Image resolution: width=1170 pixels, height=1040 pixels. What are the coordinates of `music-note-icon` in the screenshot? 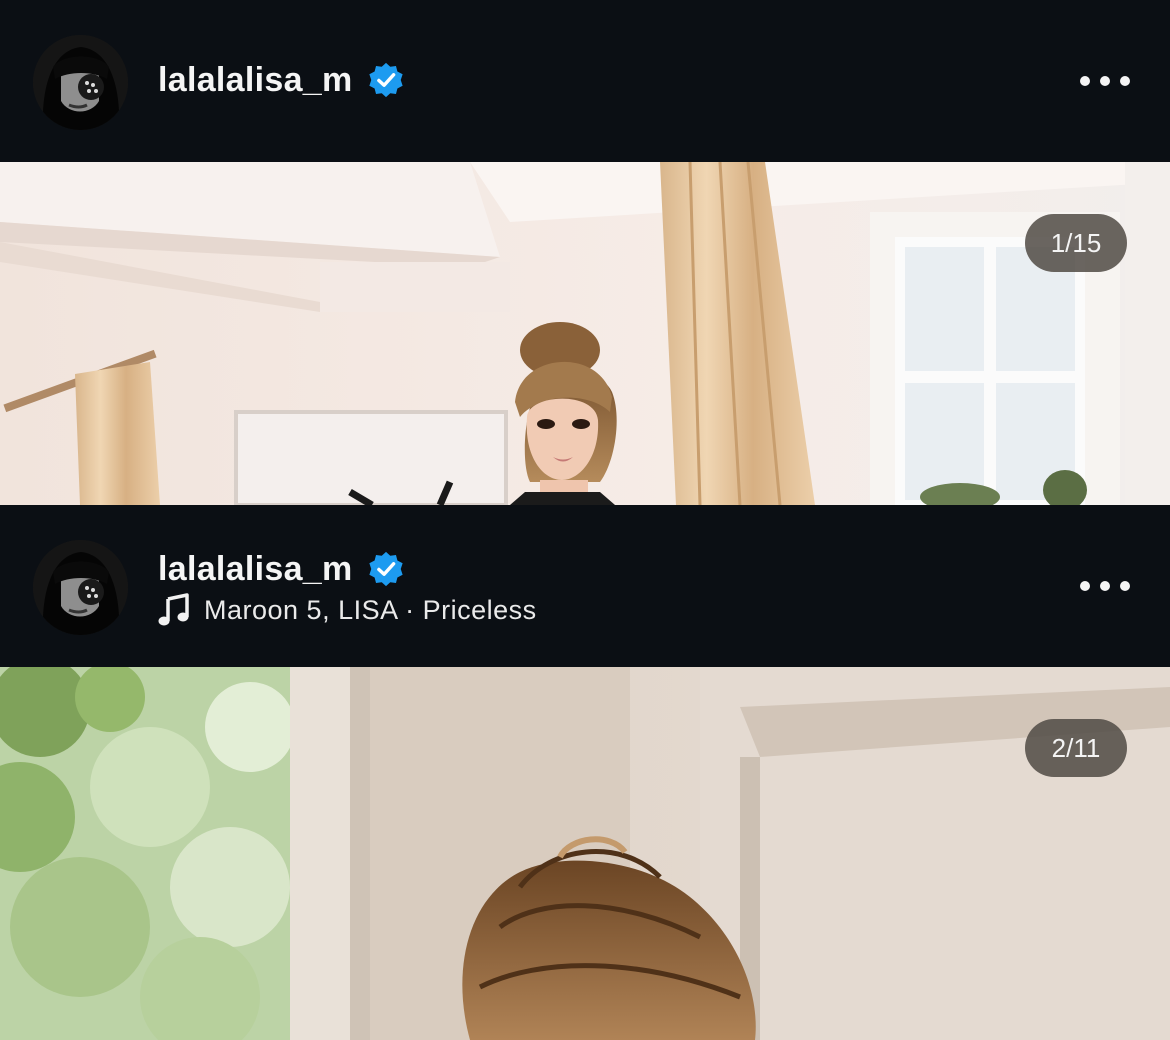 It's located at (174, 610).